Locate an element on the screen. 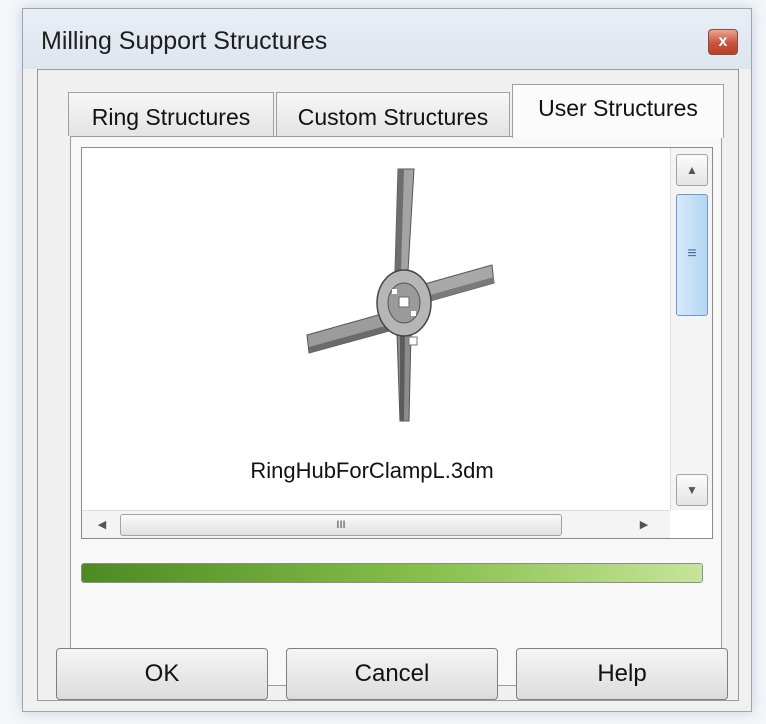 This screenshot has height=724, width=766. tab-label: Custom Structures is located at coordinates (393, 117).